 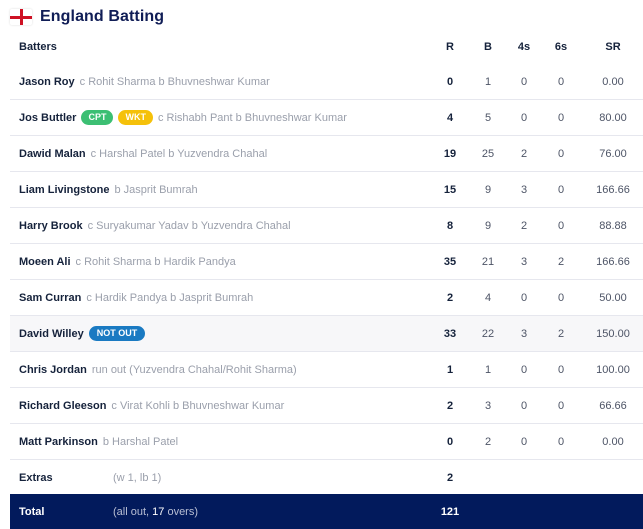 I want to click on batter-name: Matt Parkinson, so click(x=58, y=442).